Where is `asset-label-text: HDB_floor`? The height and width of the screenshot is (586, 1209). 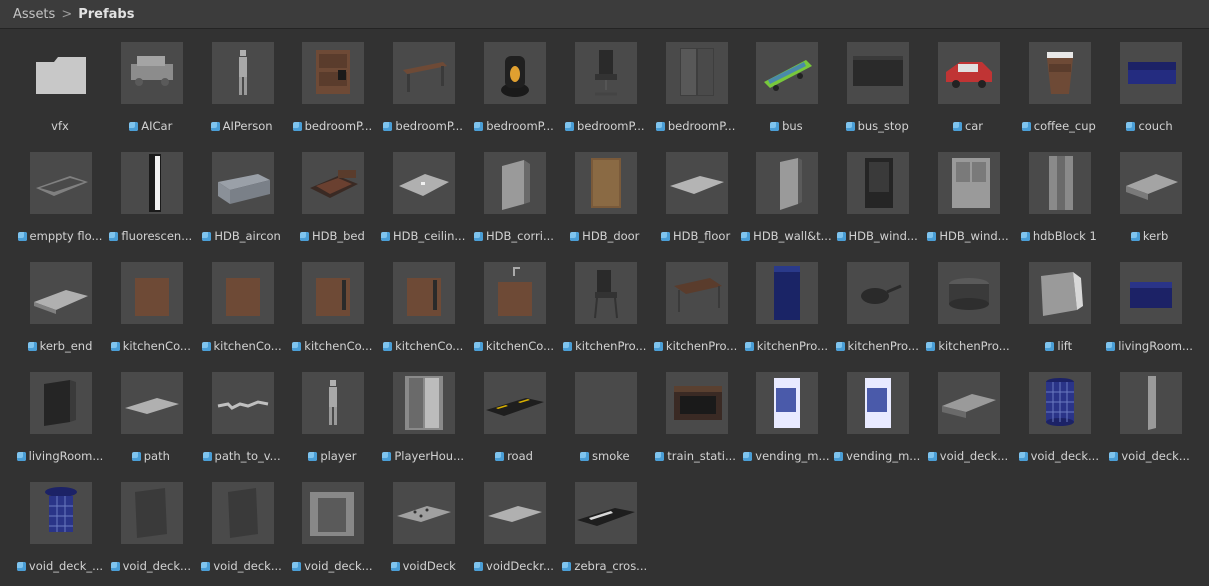
asset-label-text: HDB_floor is located at coordinates (702, 236).